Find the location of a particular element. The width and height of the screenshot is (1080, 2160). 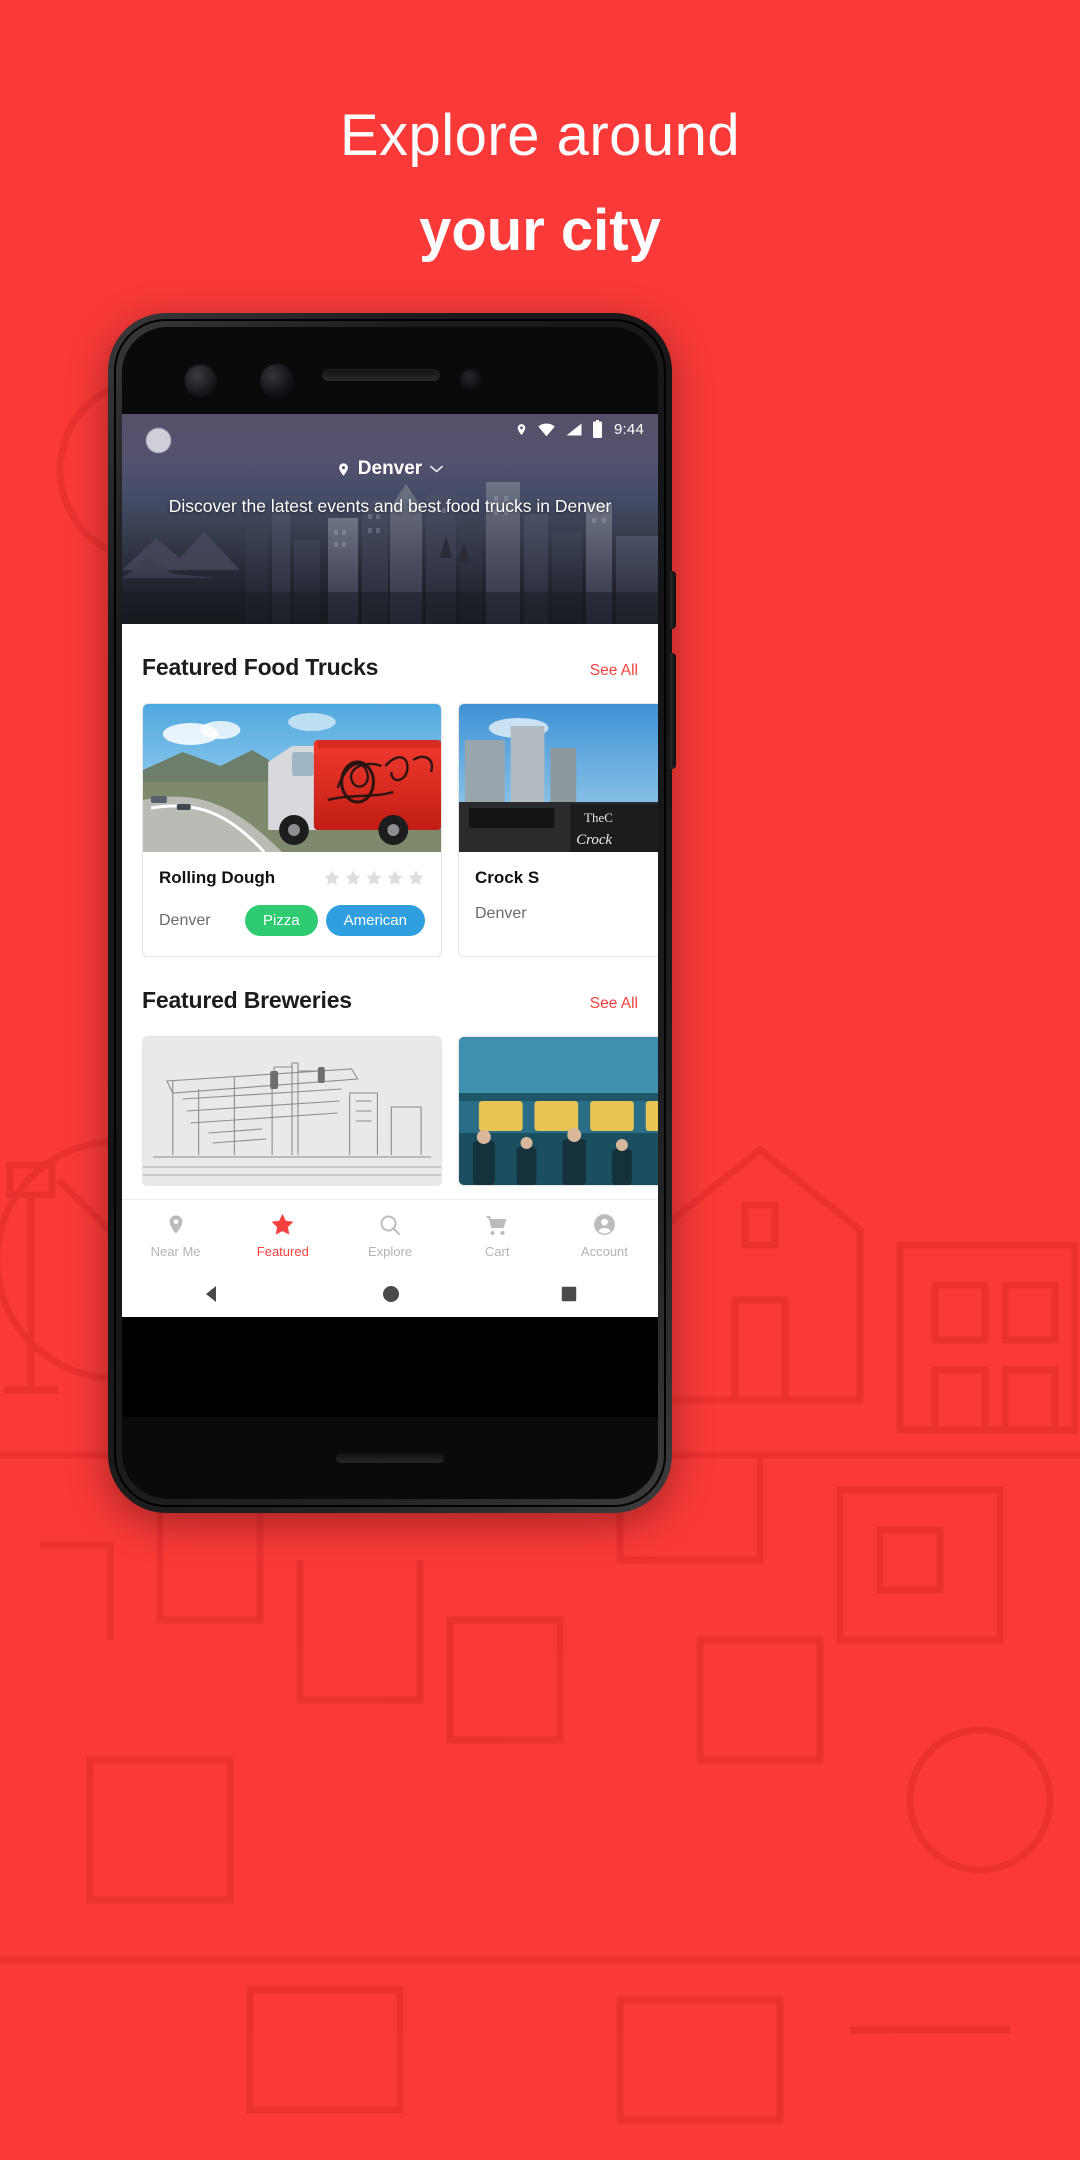

nav-label: Featured is located at coordinates (282, 1251).